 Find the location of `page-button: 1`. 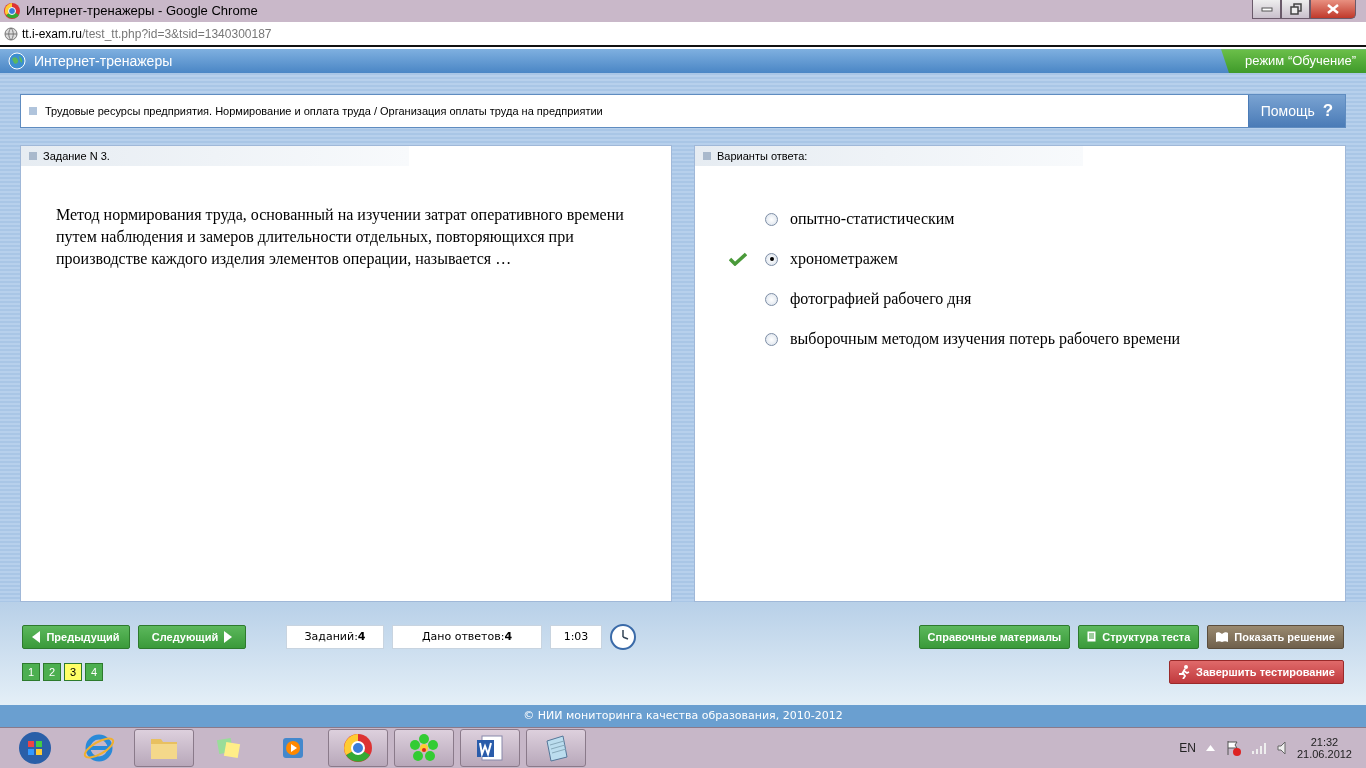

page-button: 1 is located at coordinates (31, 671).